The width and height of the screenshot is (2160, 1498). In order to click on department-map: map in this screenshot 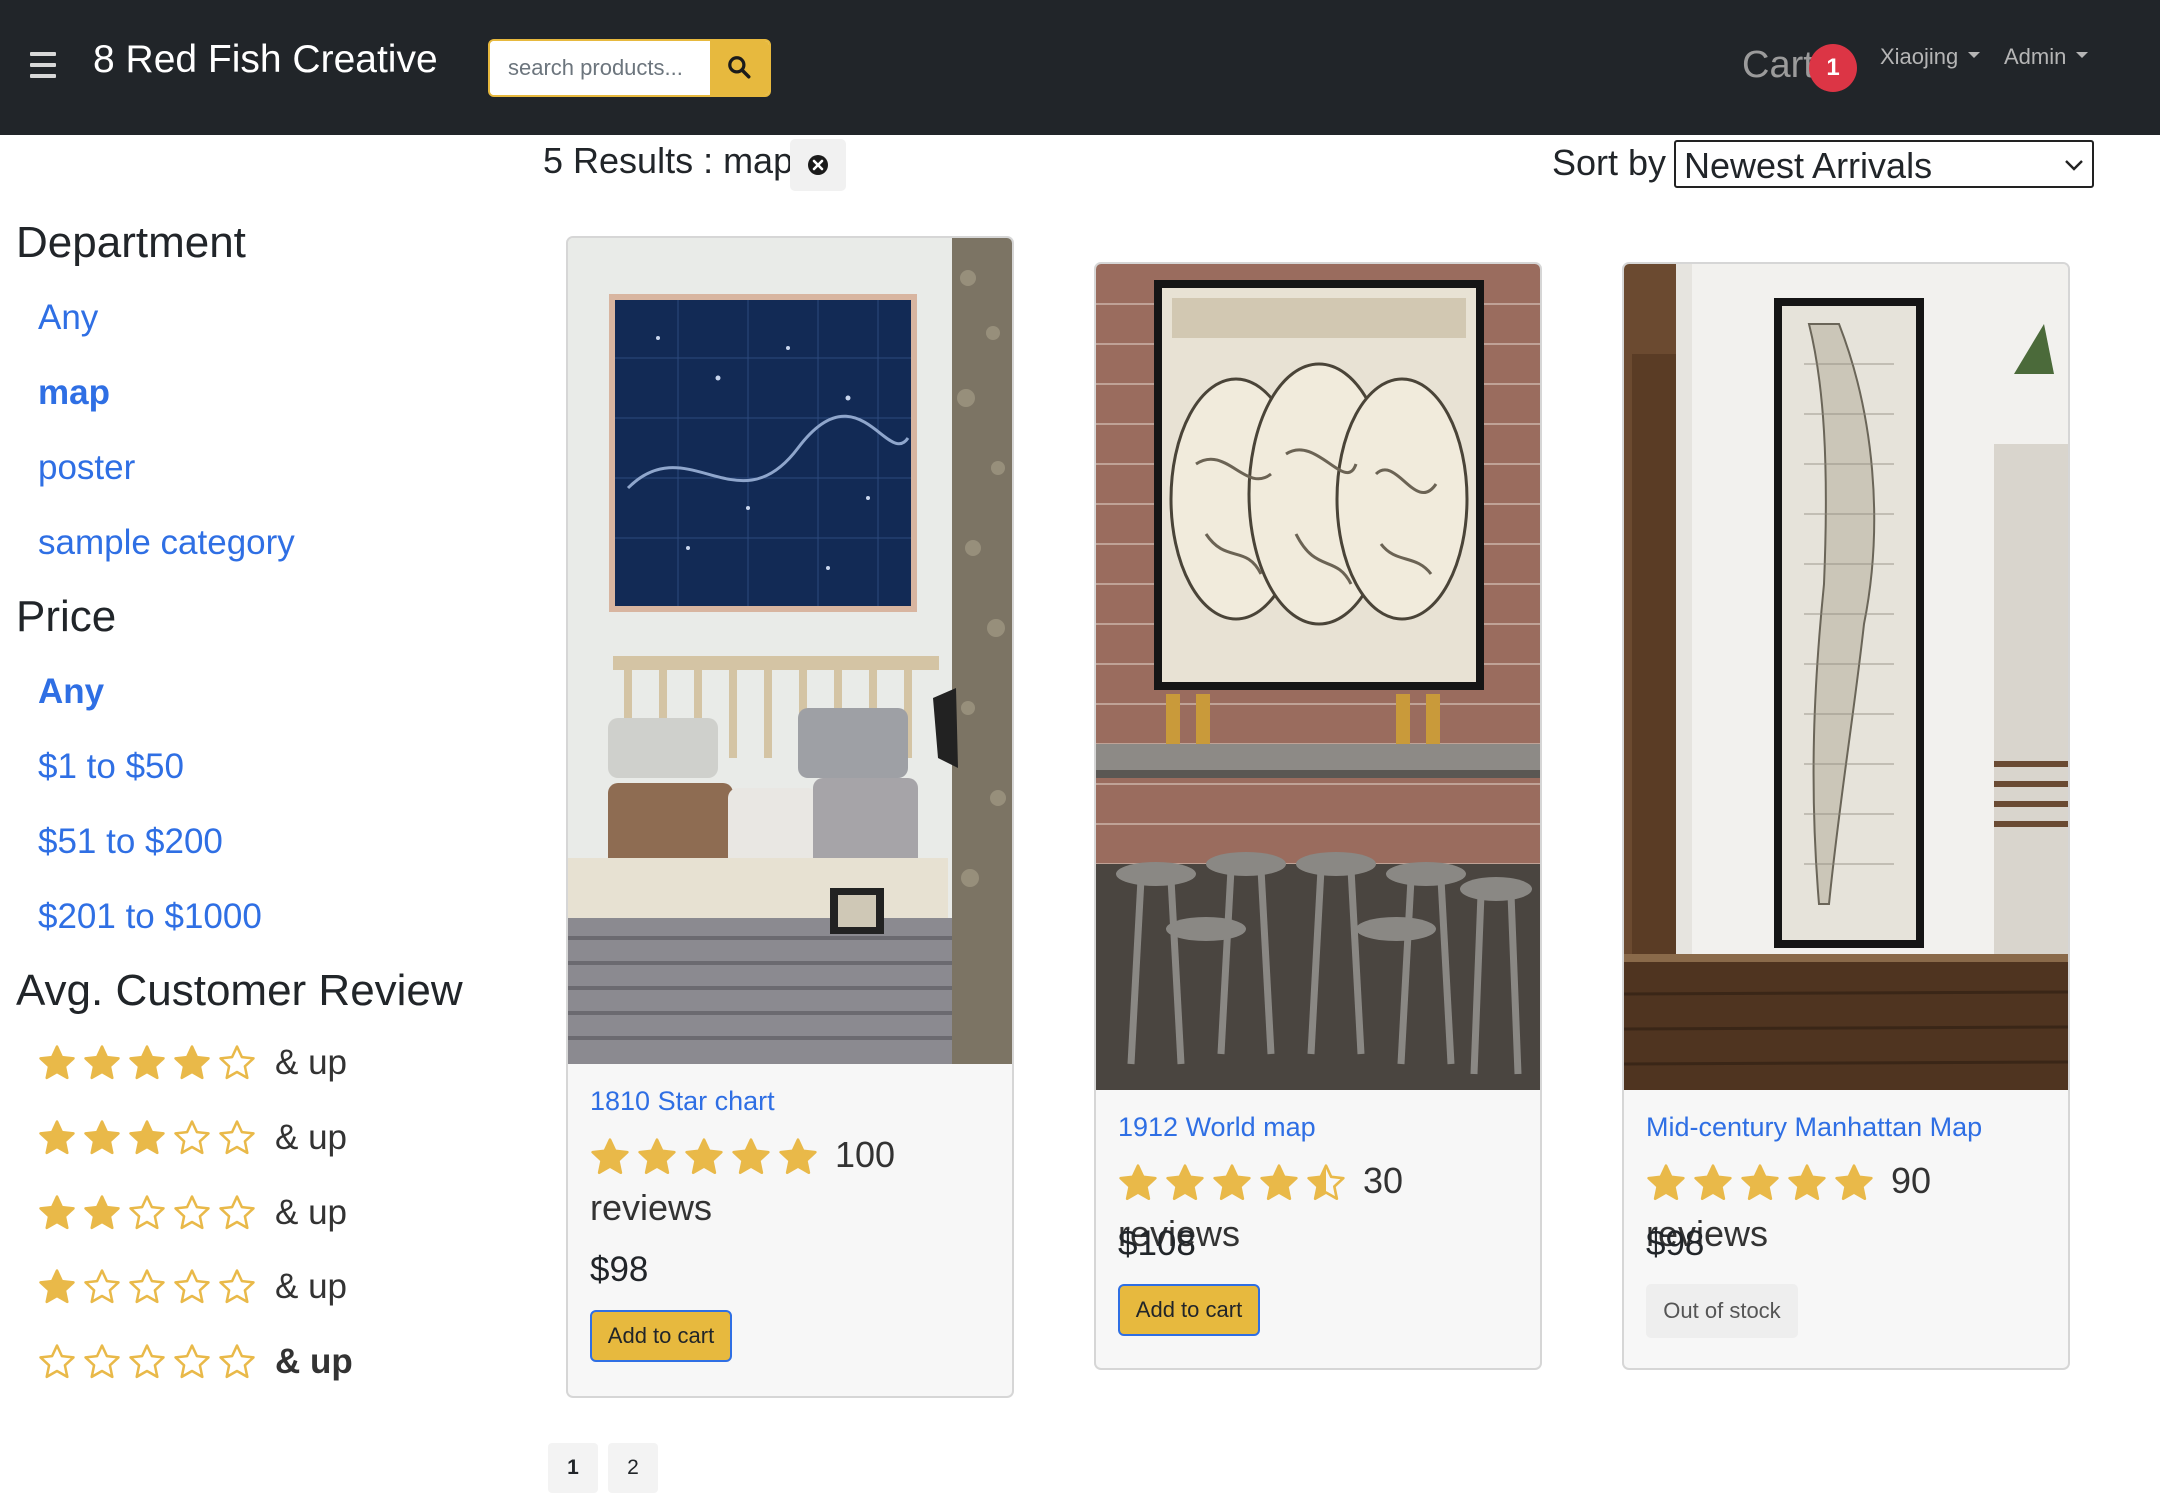, I will do `click(74, 393)`.